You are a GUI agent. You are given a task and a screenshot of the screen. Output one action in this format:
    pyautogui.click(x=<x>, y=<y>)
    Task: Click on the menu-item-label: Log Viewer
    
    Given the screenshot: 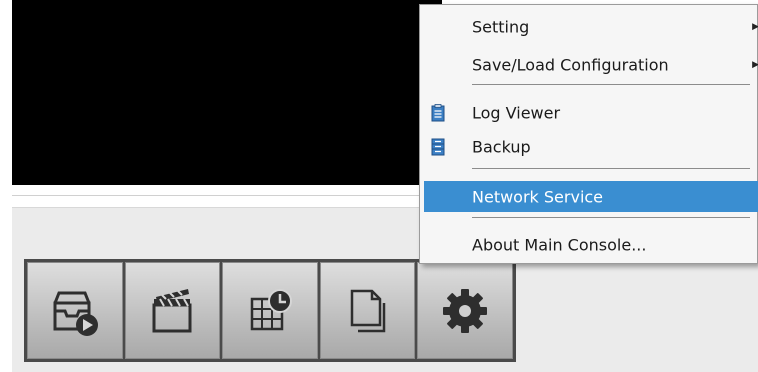 What is the action you would take?
    pyautogui.click(x=516, y=113)
    